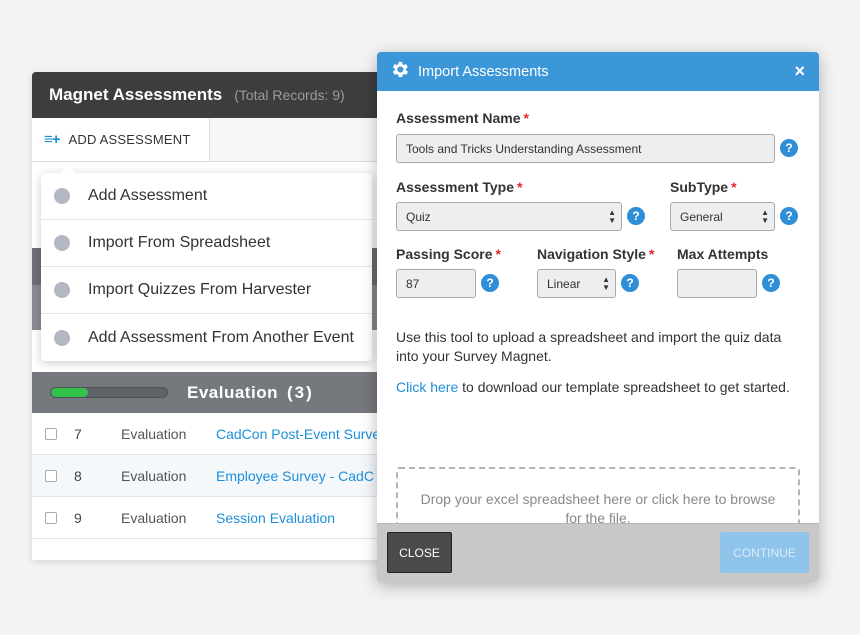 This screenshot has width=860, height=635. I want to click on select-value: Quiz, so click(418, 216).